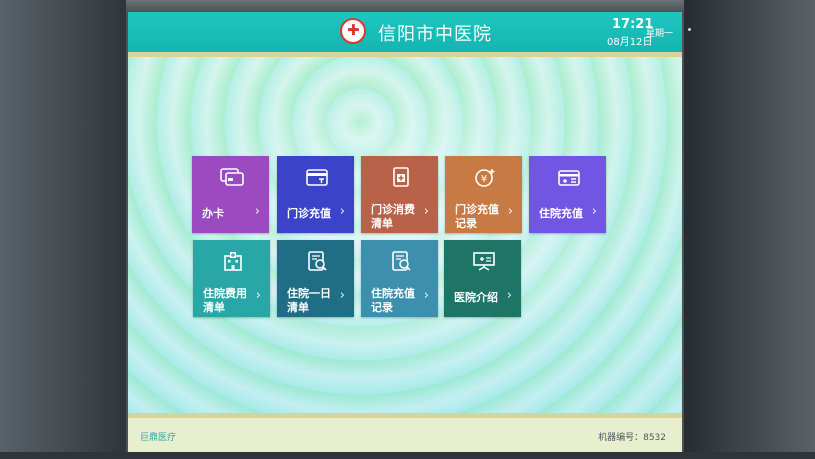 The height and width of the screenshot is (459, 815). What do you see at coordinates (405, 54) in the screenshot?
I see `header-divider` at bounding box center [405, 54].